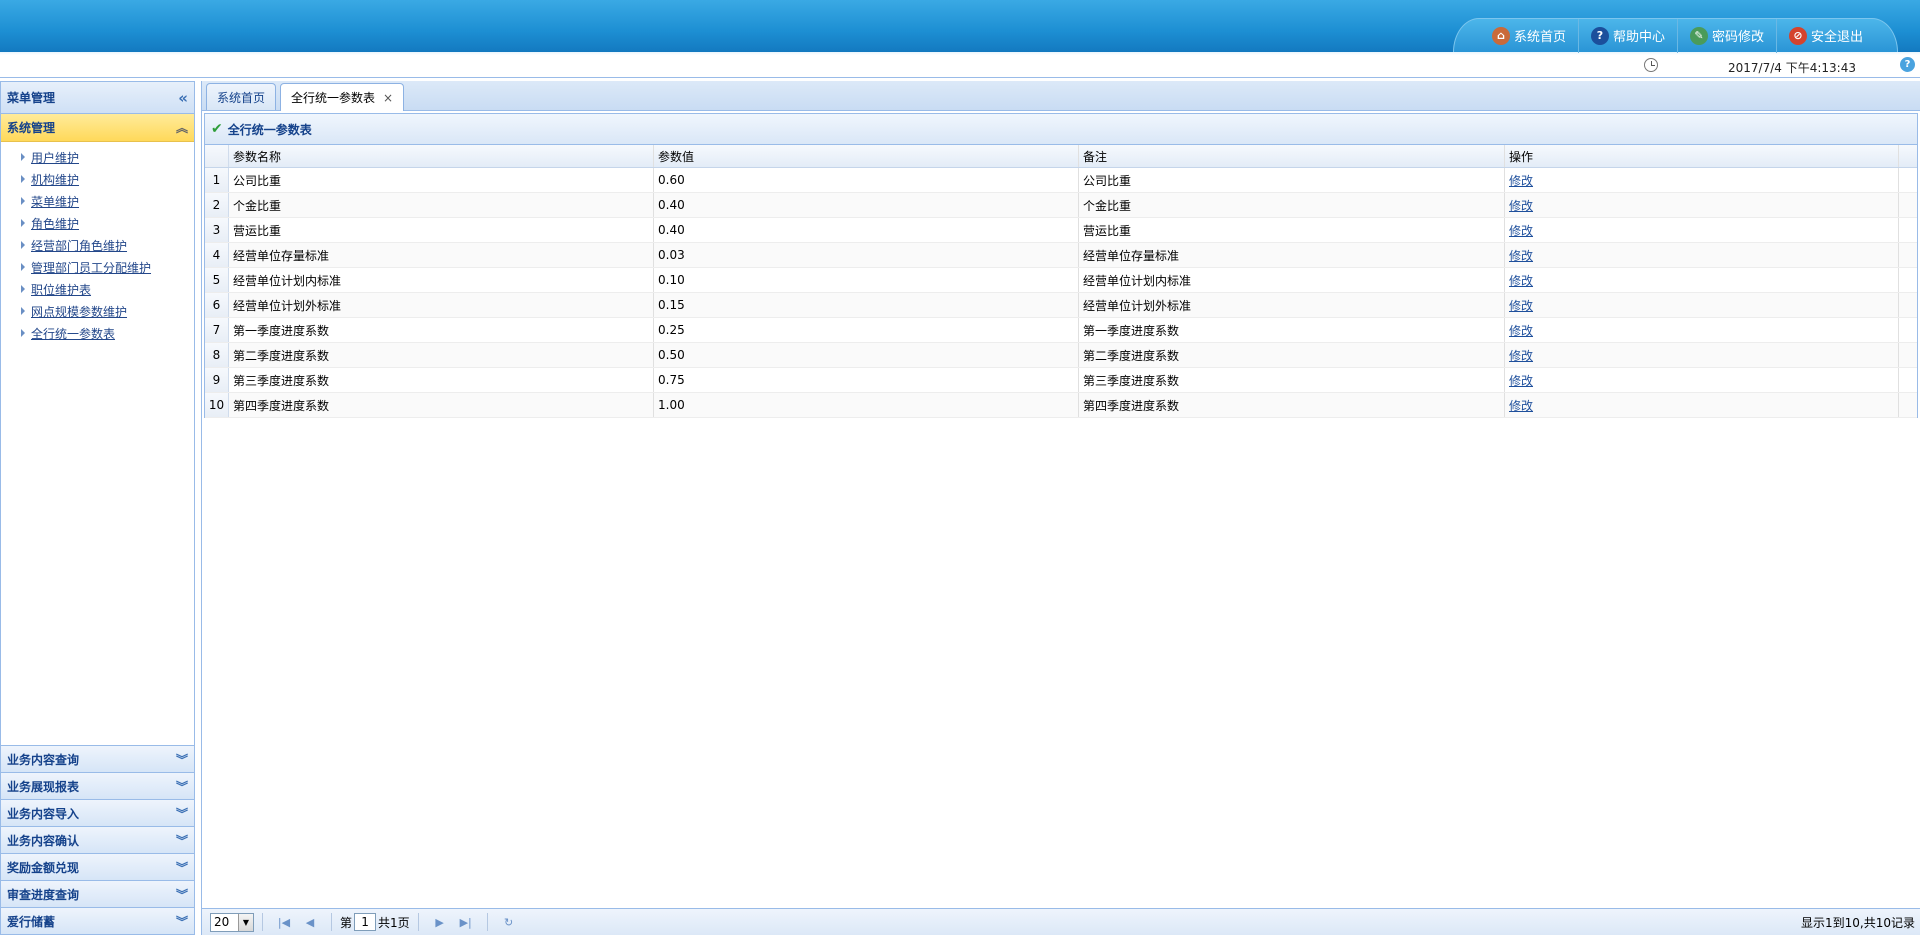 This screenshot has height=935, width=1920. What do you see at coordinates (418, 922) in the screenshot?
I see `pager-divider` at bounding box center [418, 922].